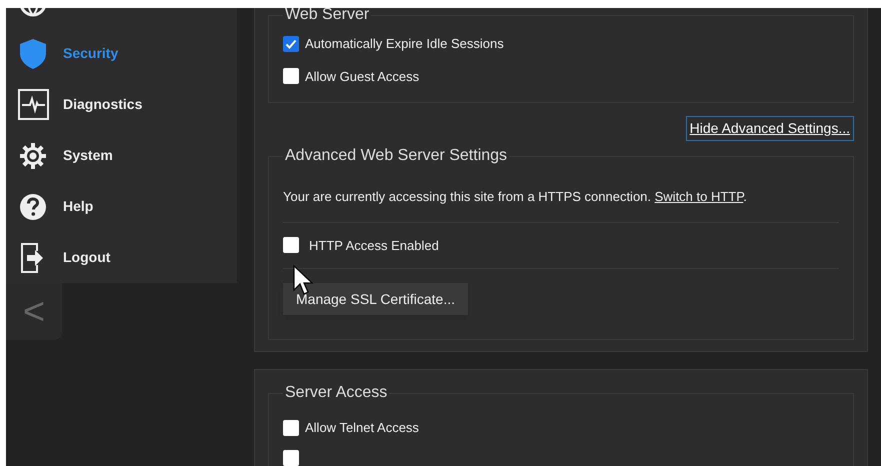 The image size is (881, 466). What do you see at coordinates (121, 104) in the screenshot?
I see `sidebar-item: Diagnostics` at bounding box center [121, 104].